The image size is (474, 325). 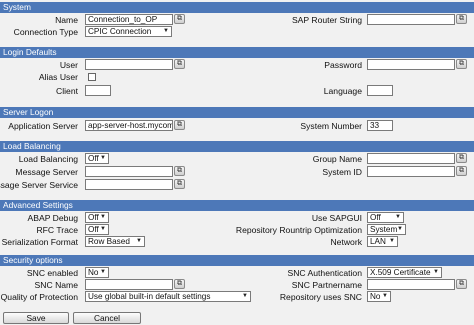 What do you see at coordinates (93, 272) in the screenshot?
I see `snc-enabled-value: No` at bounding box center [93, 272].